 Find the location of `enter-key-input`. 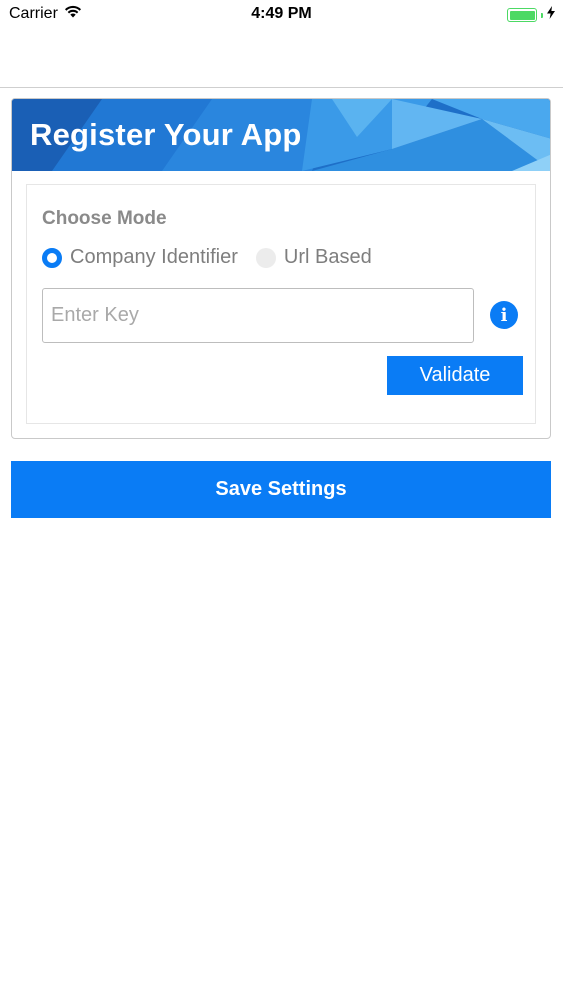

enter-key-input is located at coordinates (258, 315).